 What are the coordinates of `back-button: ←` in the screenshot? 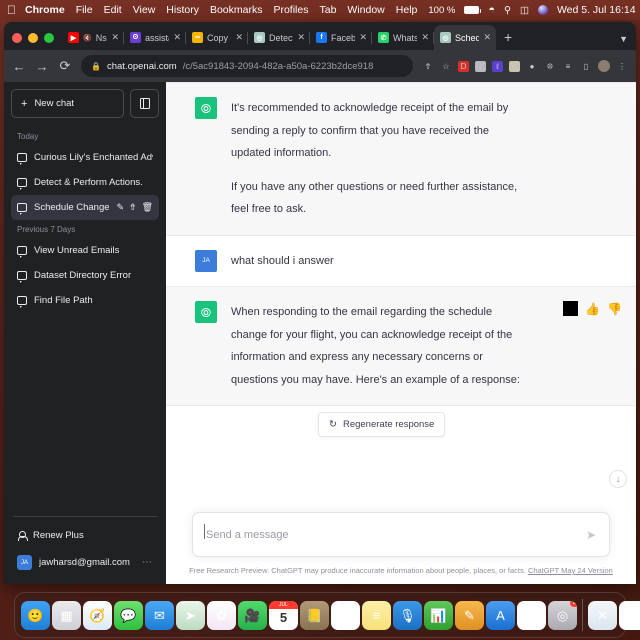 It's located at (19, 66).